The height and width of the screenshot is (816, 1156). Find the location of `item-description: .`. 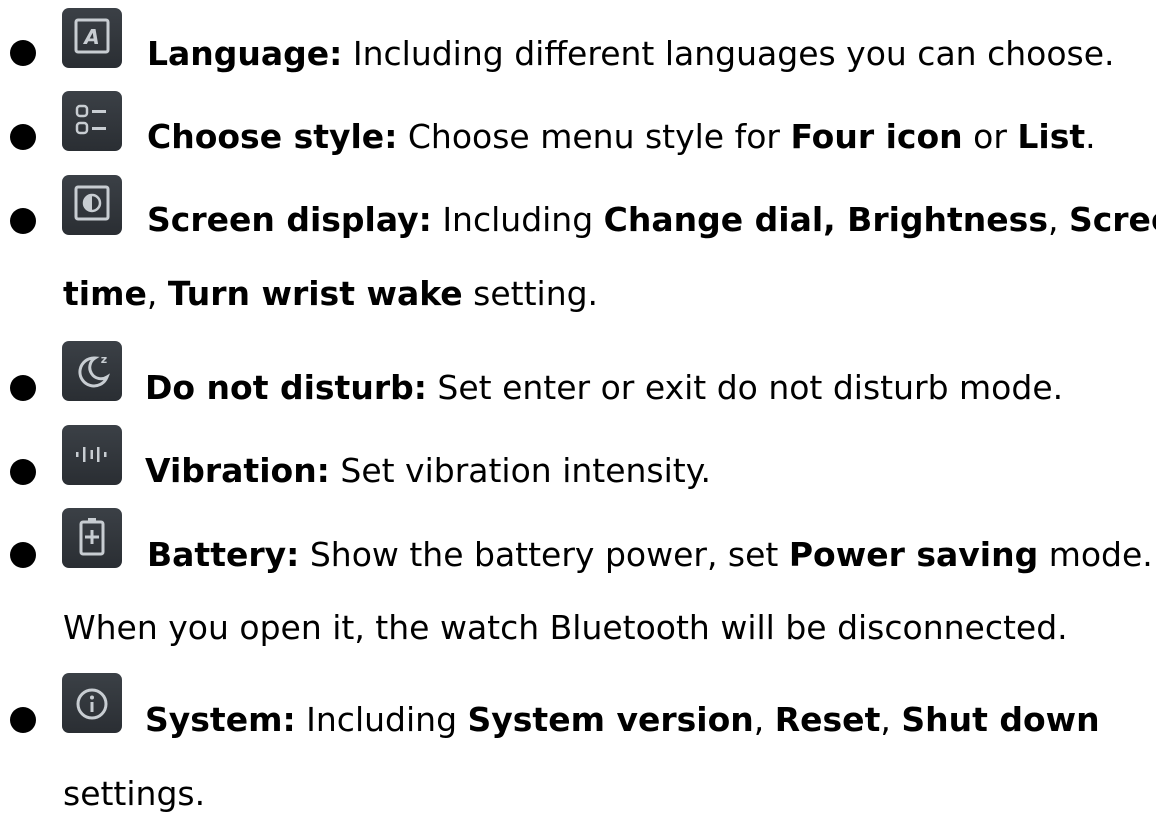

item-description: . is located at coordinates (1090, 136).